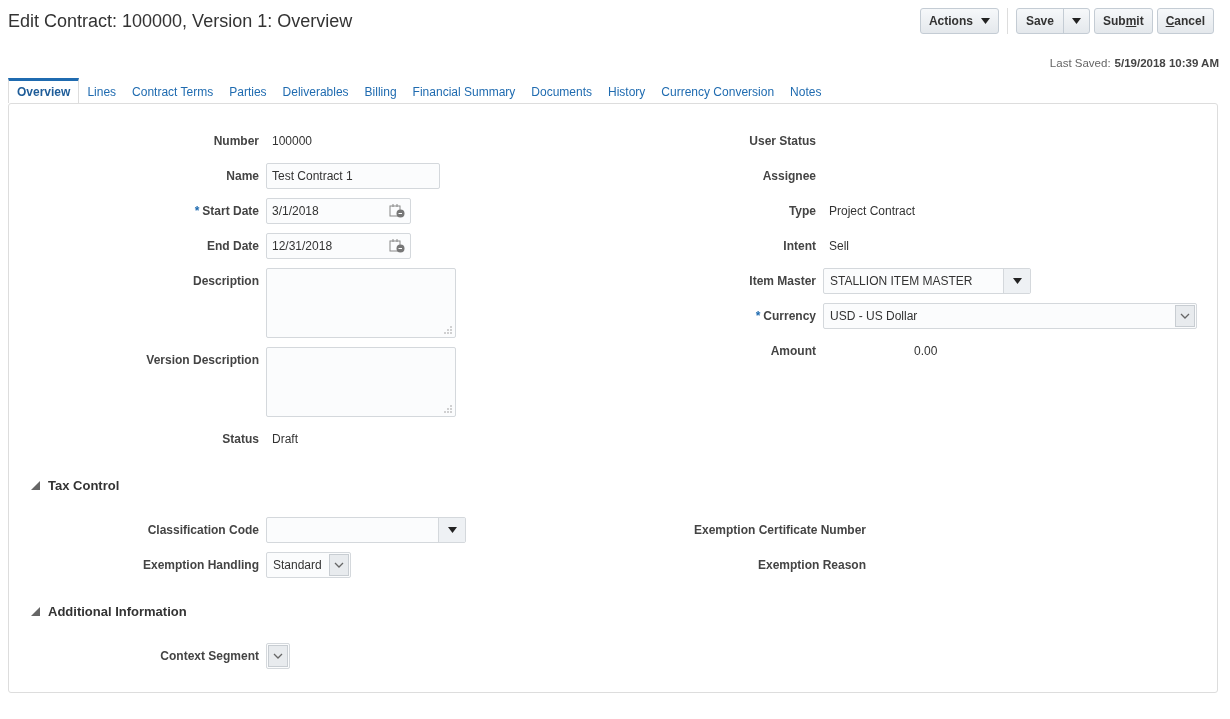 The width and height of the screenshot is (1230, 719). Describe the element at coordinates (44, 90) in the screenshot. I see `tab: Overview` at that location.